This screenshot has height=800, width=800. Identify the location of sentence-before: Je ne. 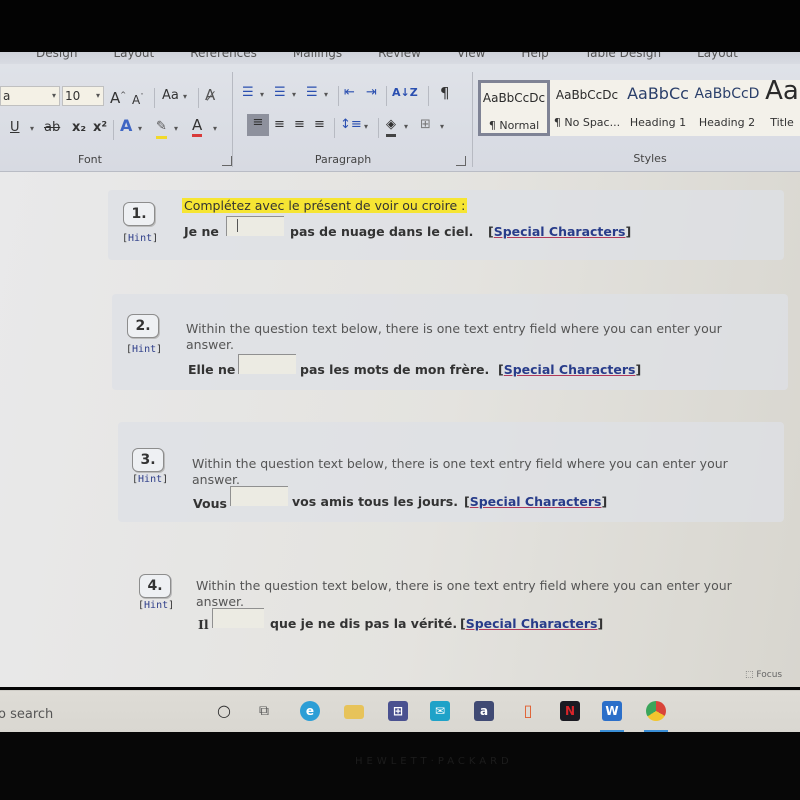
(201, 231).